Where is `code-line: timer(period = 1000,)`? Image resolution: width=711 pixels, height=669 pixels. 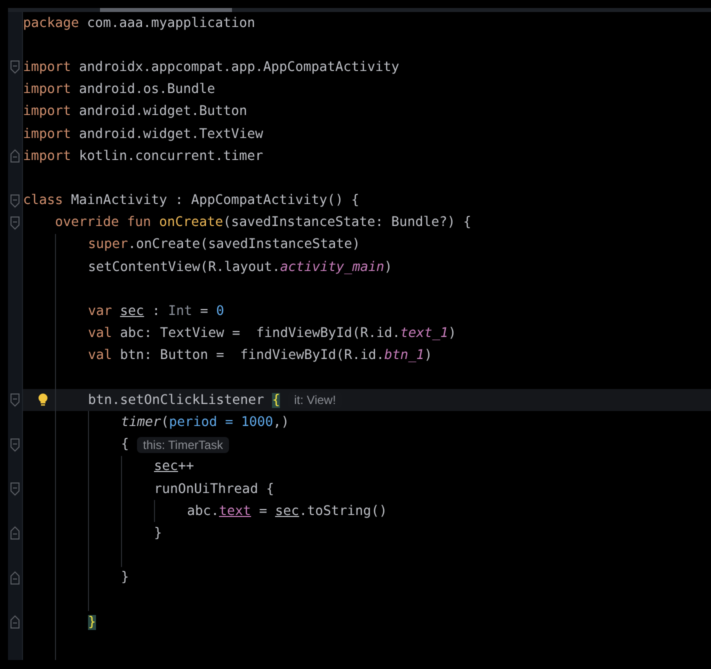 code-line: timer(period = 1000,) is located at coordinates (205, 422).